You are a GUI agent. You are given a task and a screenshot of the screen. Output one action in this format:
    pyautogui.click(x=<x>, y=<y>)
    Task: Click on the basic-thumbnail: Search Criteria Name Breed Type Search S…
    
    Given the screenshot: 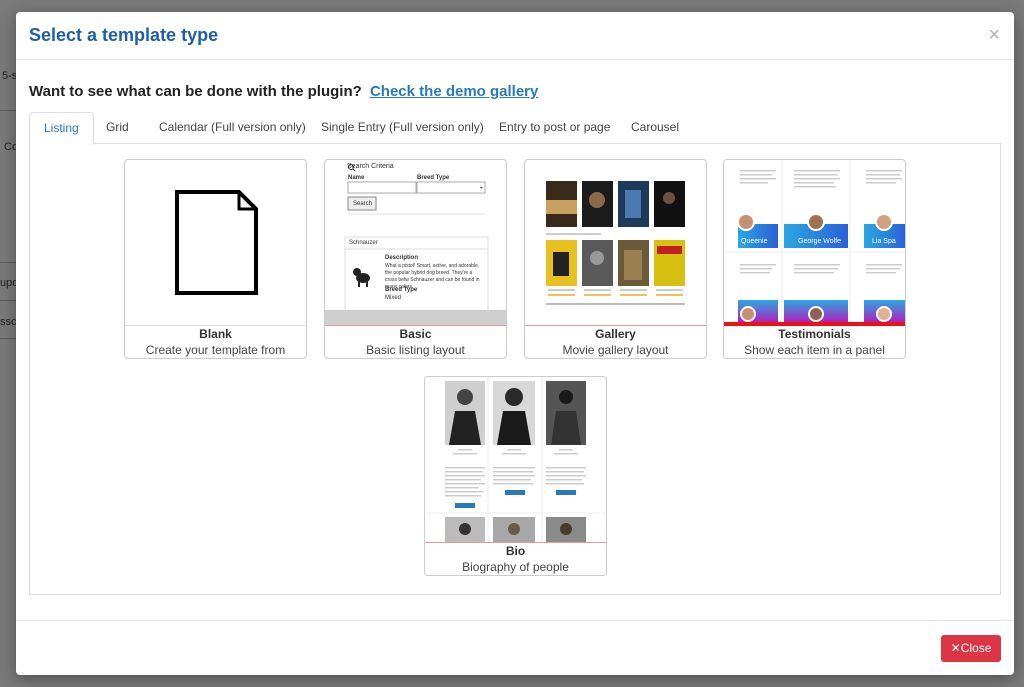 What is the action you would take?
    pyautogui.click(x=415, y=243)
    